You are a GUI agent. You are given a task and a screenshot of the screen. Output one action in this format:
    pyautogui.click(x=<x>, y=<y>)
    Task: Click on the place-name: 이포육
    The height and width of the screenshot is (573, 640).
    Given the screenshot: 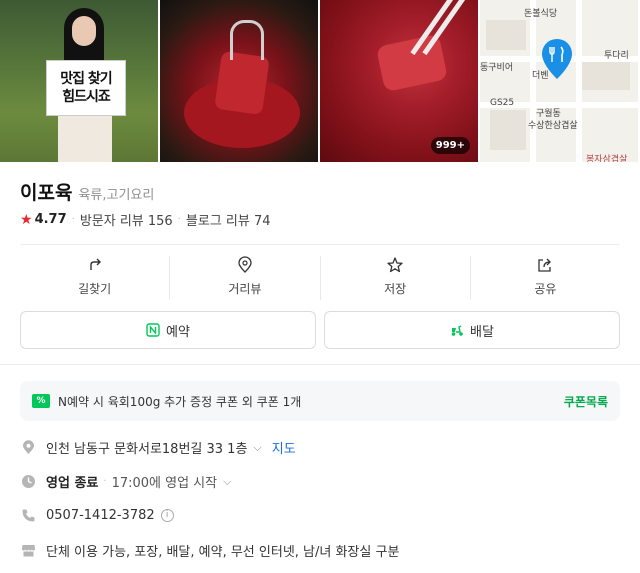 What is the action you would take?
    pyautogui.click(x=46, y=193)
    